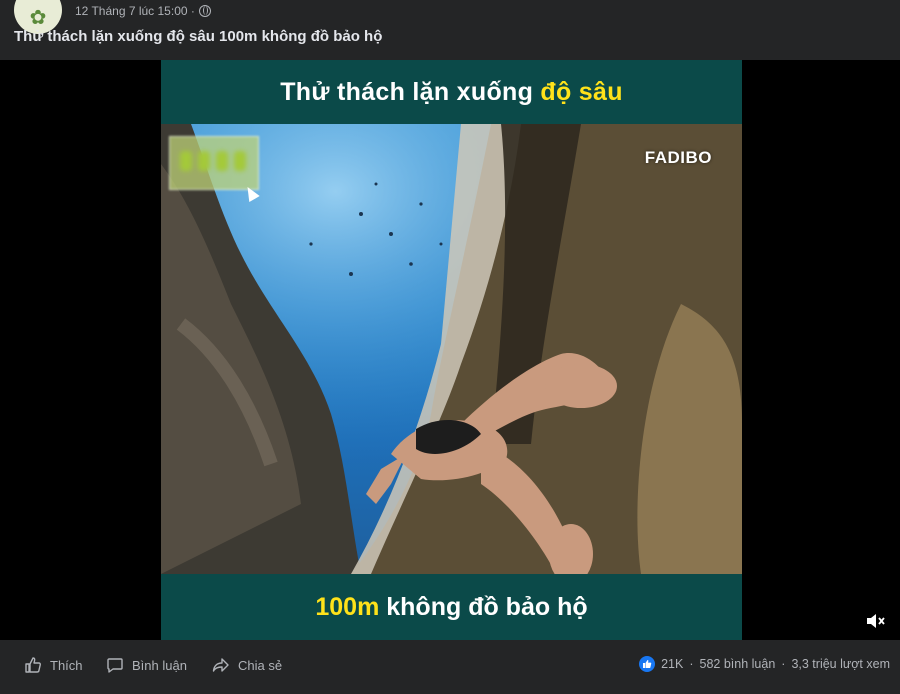 The width and height of the screenshot is (900, 694). Describe the element at coordinates (581, 91) in the screenshot. I see `top-caption-highlight: độ sâu` at that location.